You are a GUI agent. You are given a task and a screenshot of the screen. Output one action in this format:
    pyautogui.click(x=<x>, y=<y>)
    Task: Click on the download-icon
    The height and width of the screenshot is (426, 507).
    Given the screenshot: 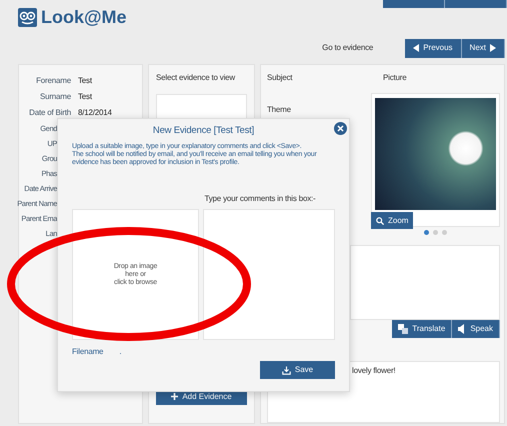 What is the action you would take?
    pyautogui.click(x=286, y=370)
    